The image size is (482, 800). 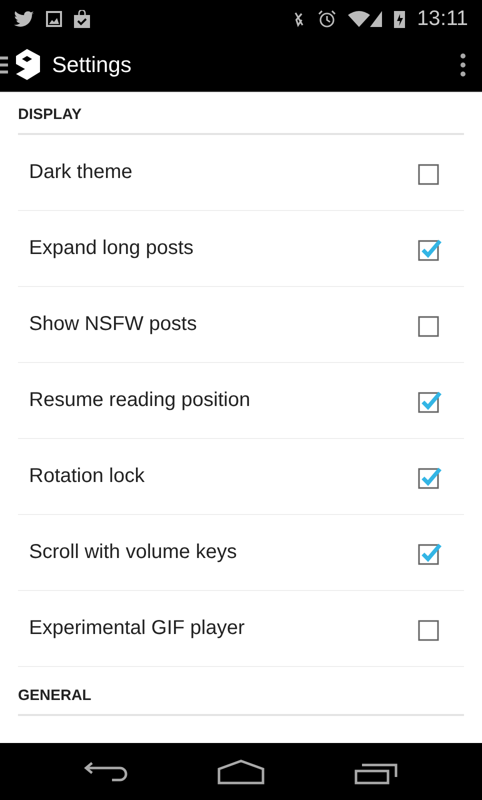 I want to click on setting-label: Expand long posts, so click(x=111, y=248).